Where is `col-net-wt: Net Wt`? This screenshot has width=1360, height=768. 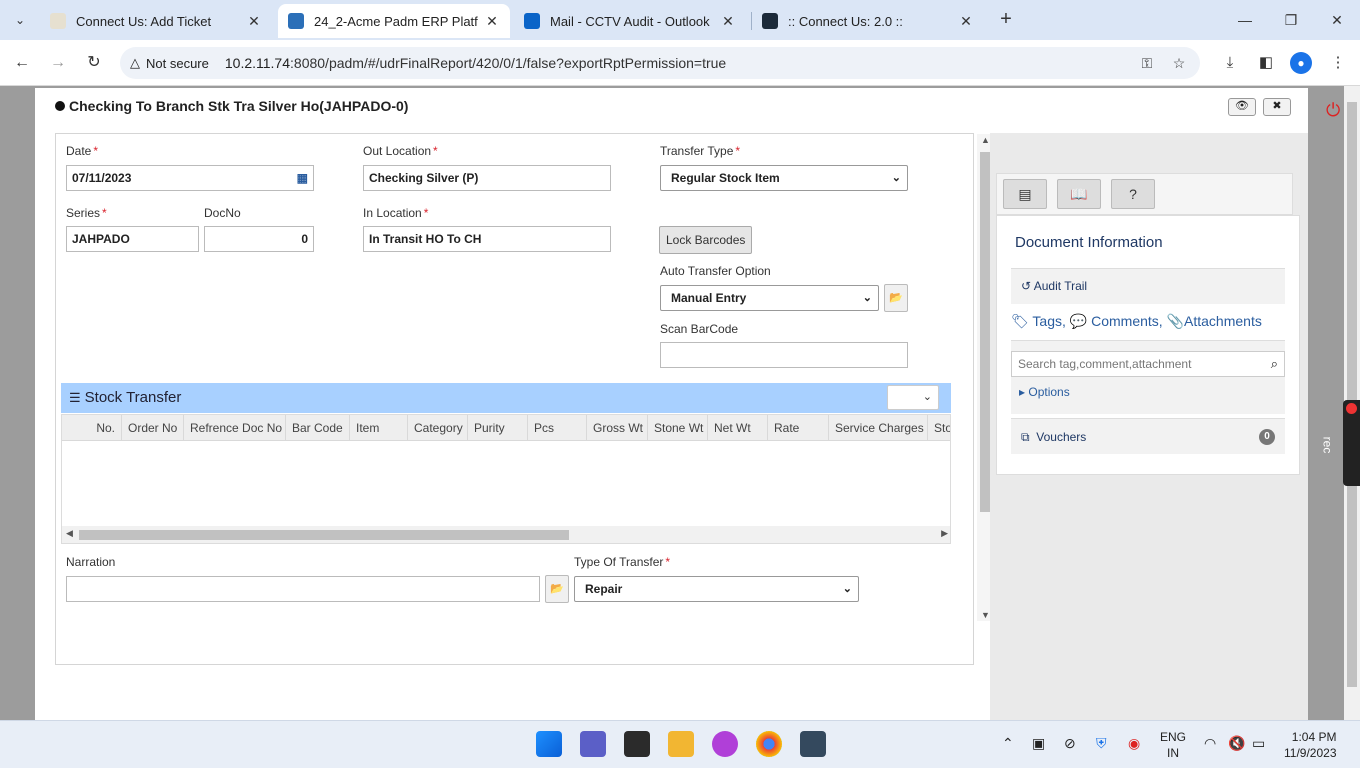 col-net-wt: Net Wt is located at coordinates (738, 428).